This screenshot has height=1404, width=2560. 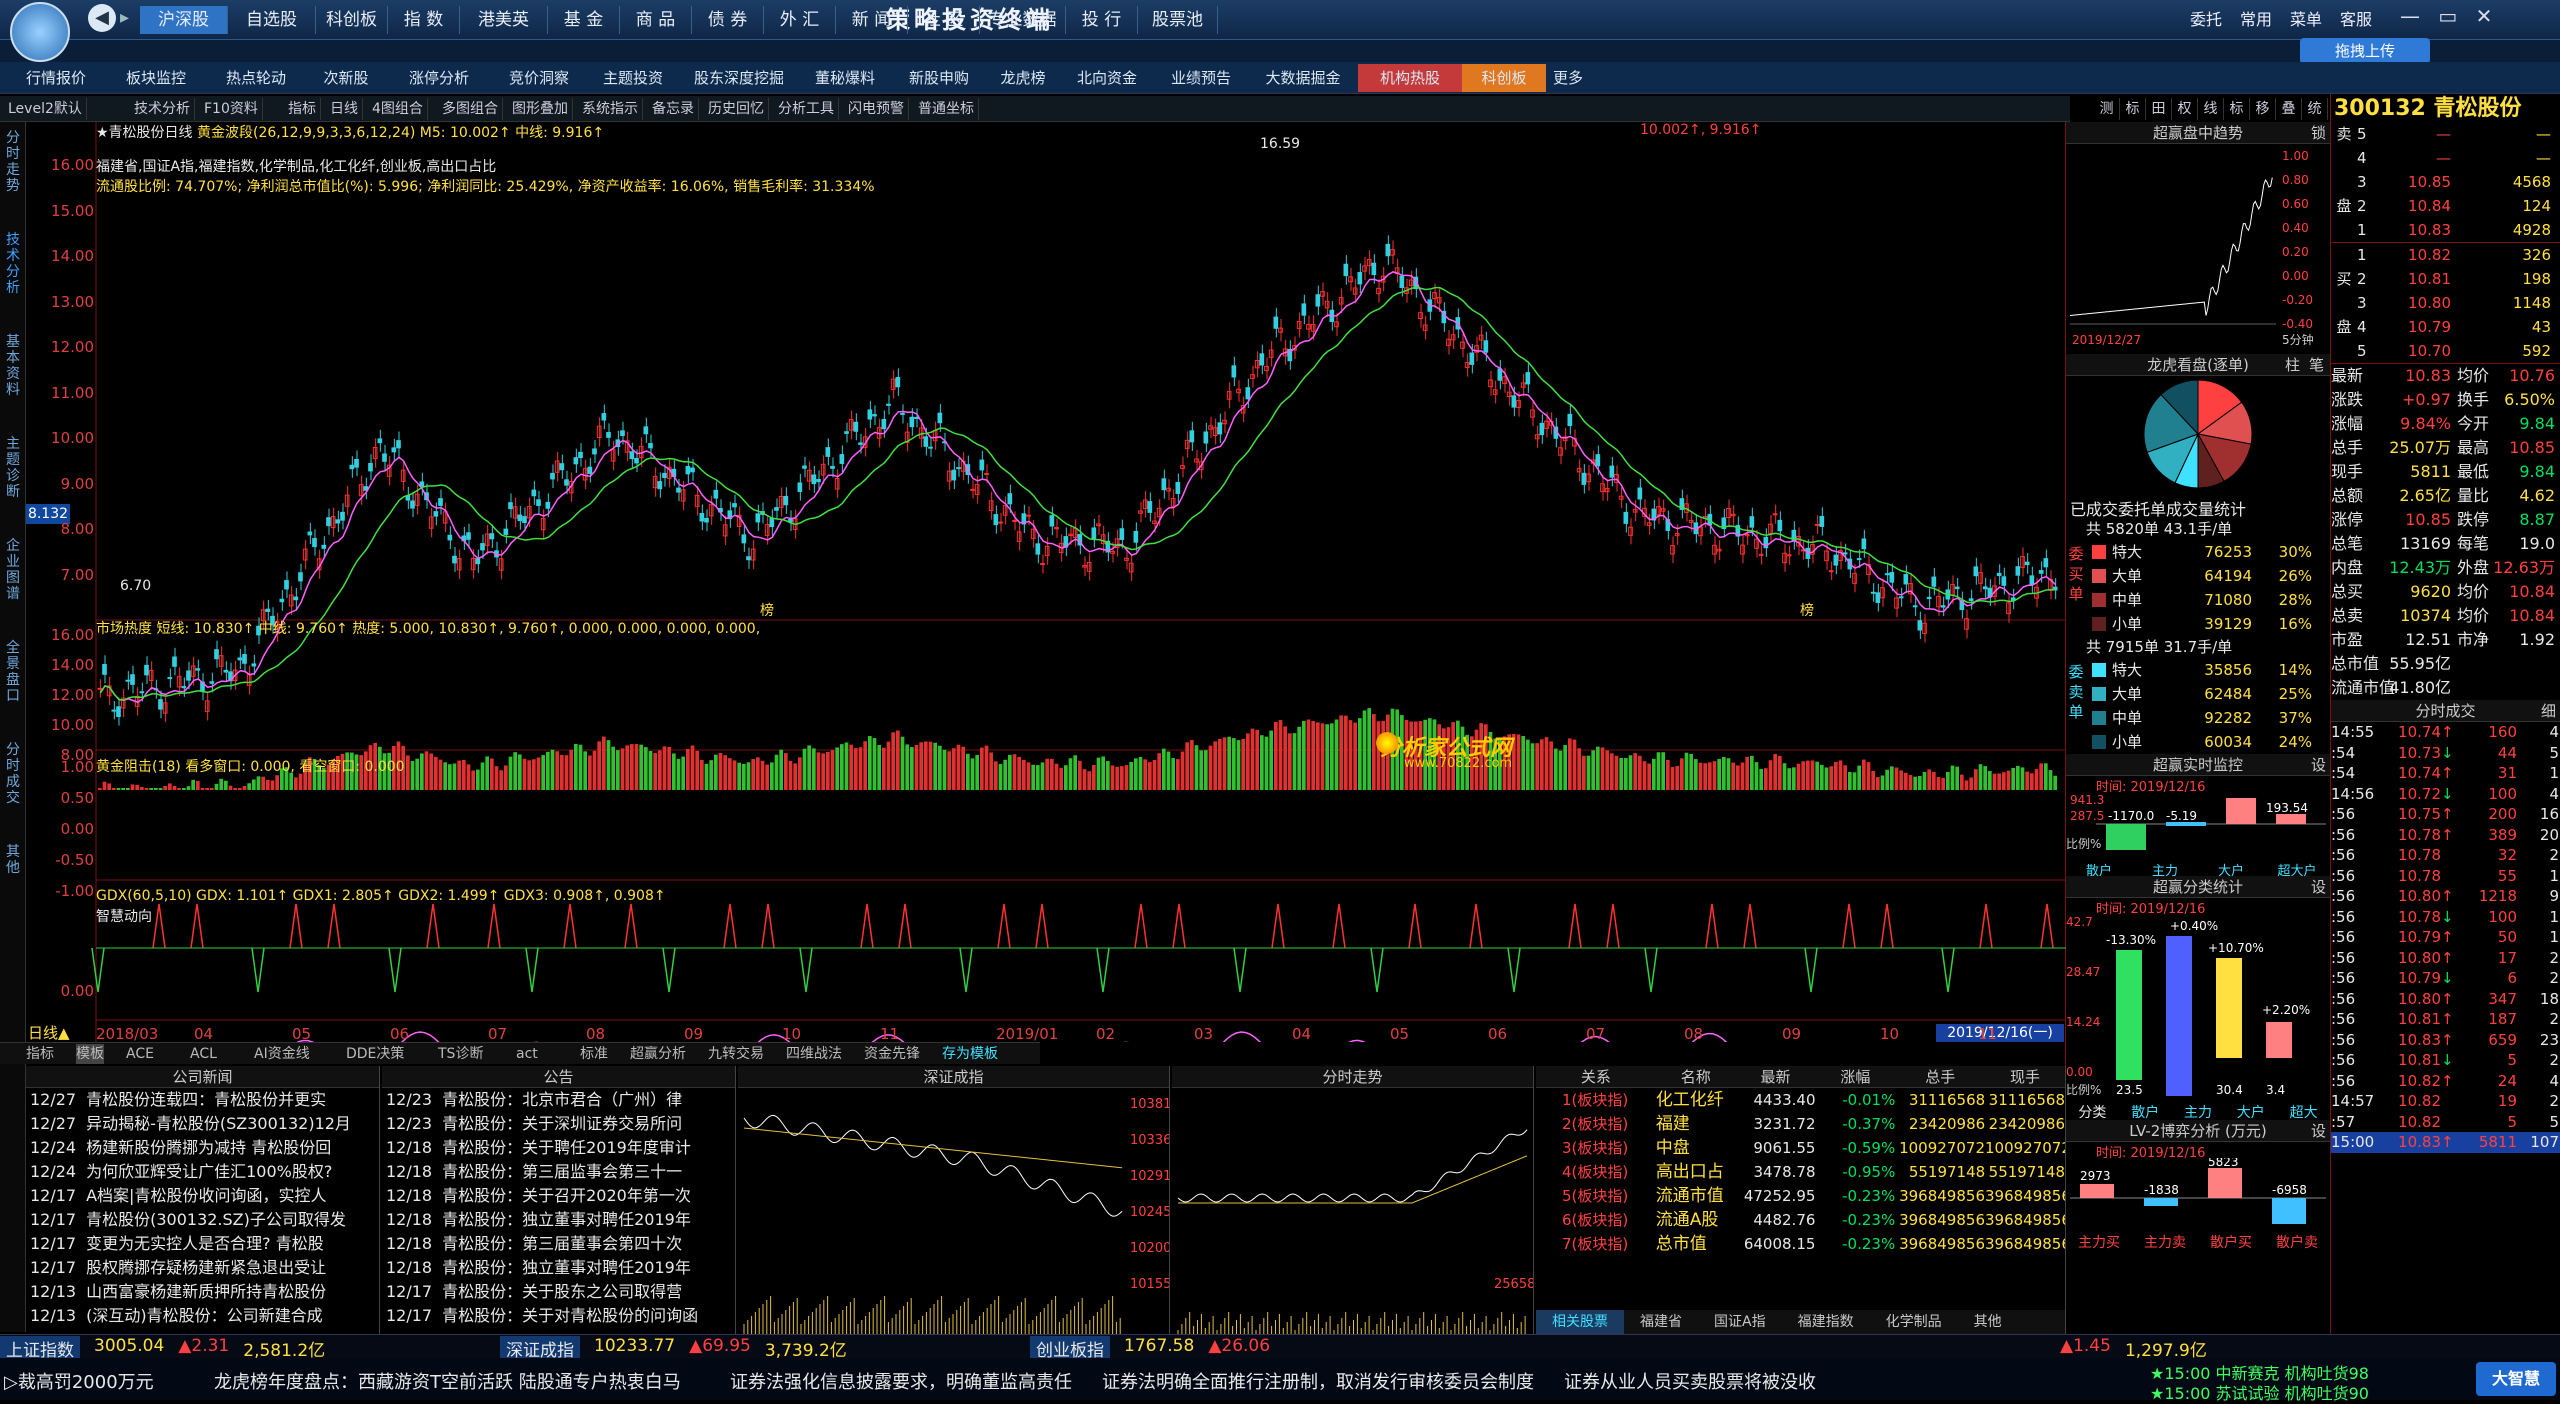 What do you see at coordinates (256, 78) in the screenshot?
I see `tool-tab: 热点轮动` at bounding box center [256, 78].